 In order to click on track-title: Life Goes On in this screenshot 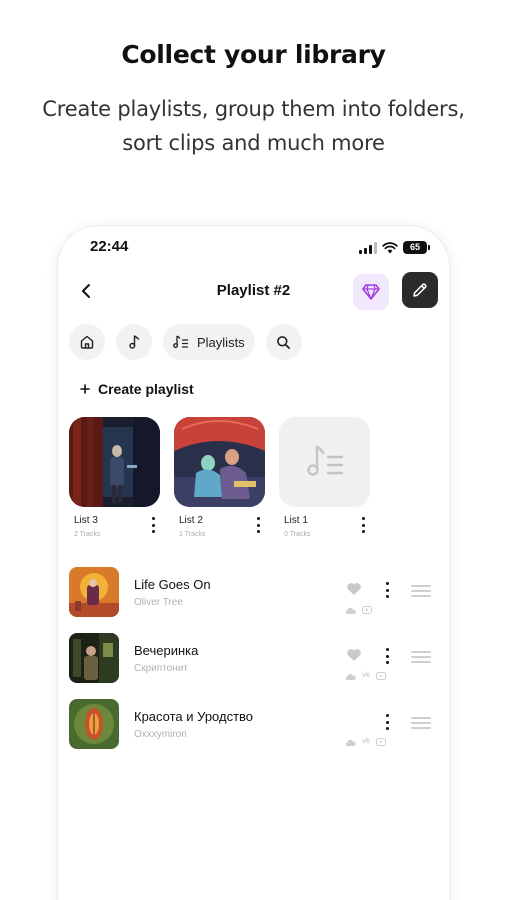, I will do `click(172, 584)`.